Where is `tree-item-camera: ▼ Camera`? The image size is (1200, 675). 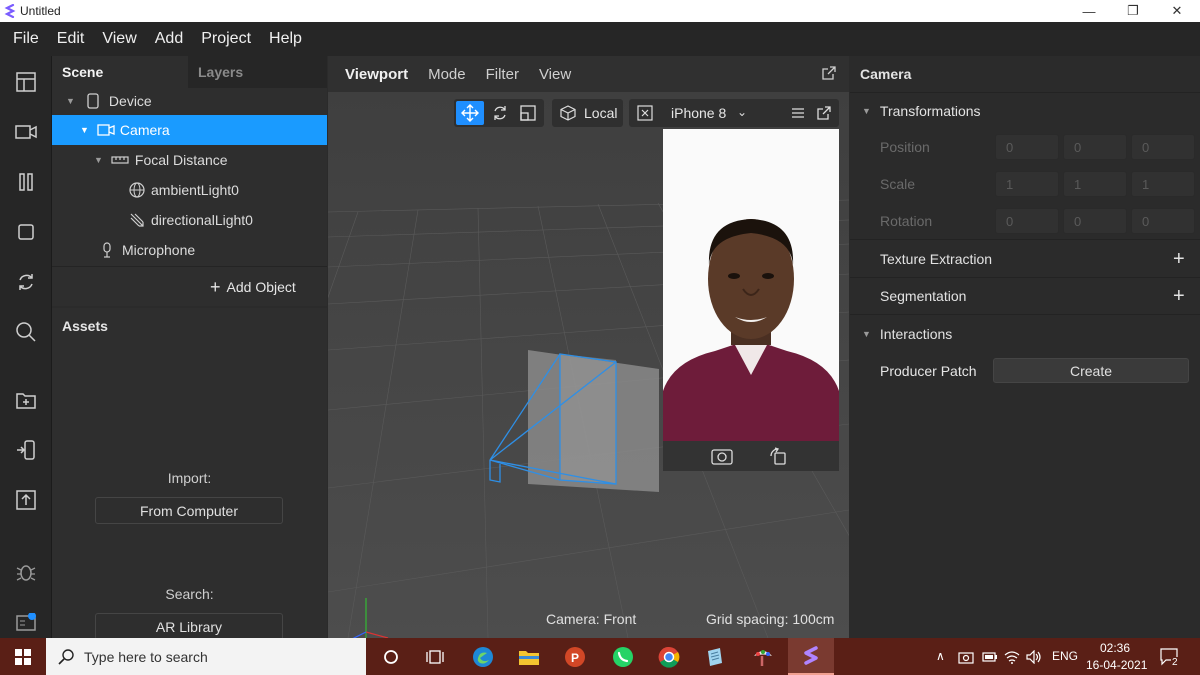 tree-item-camera: ▼ Camera is located at coordinates (189, 130).